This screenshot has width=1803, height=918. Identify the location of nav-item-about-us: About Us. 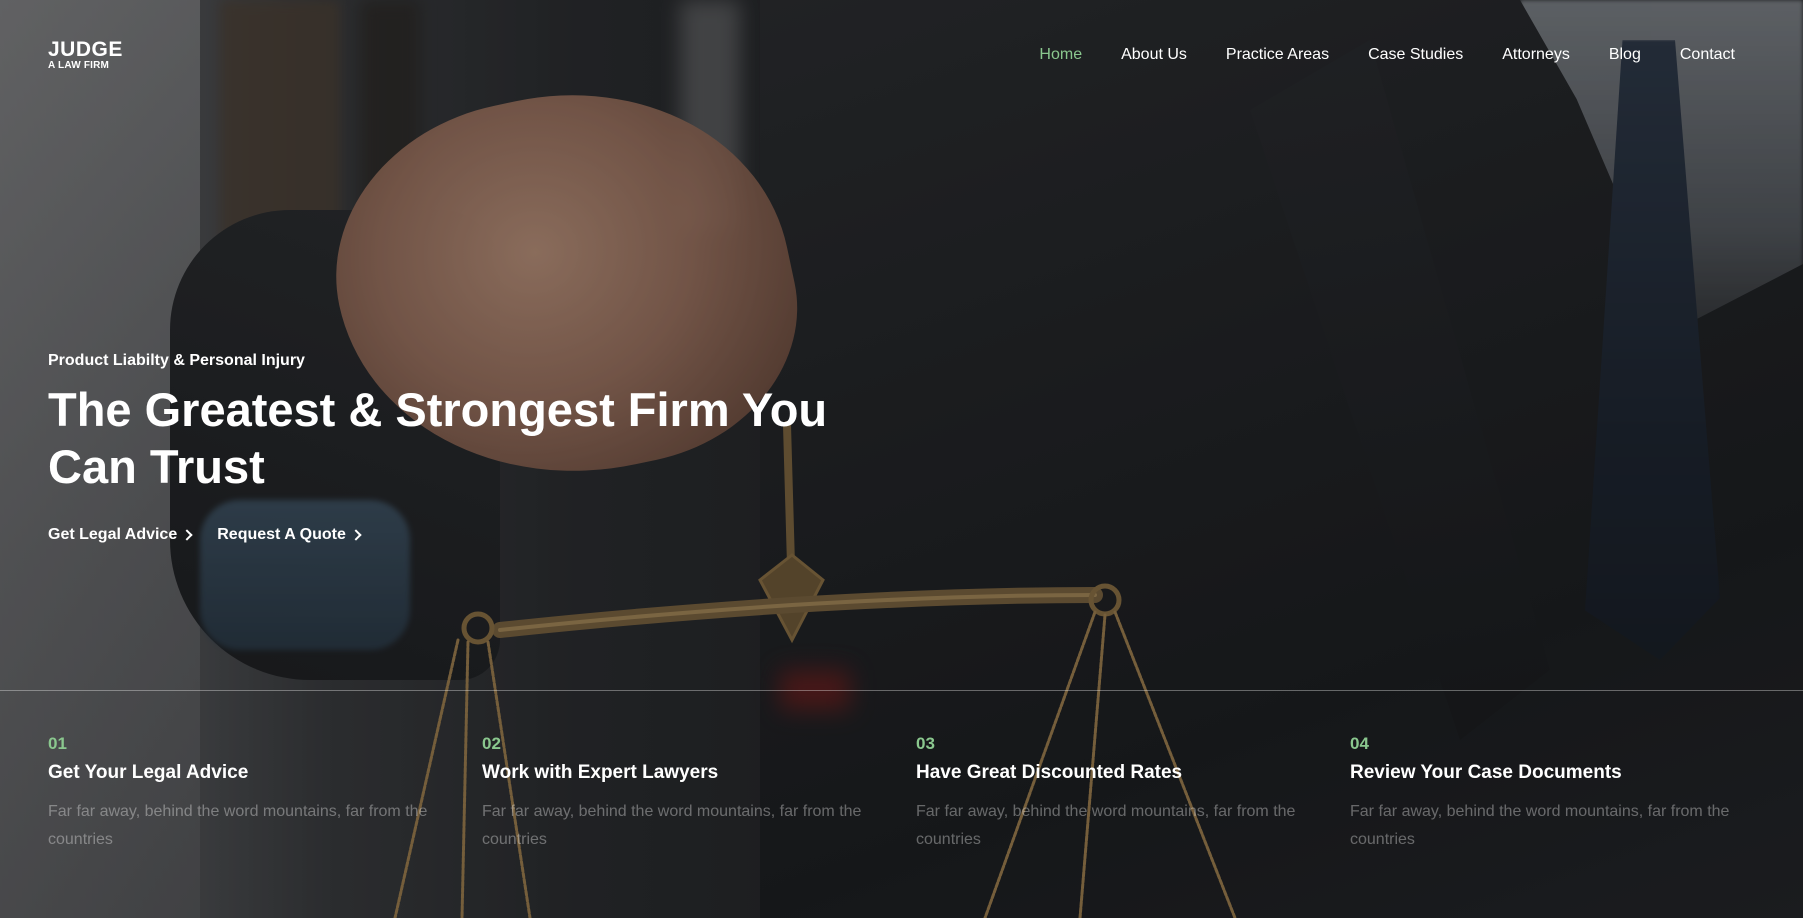
(1154, 55).